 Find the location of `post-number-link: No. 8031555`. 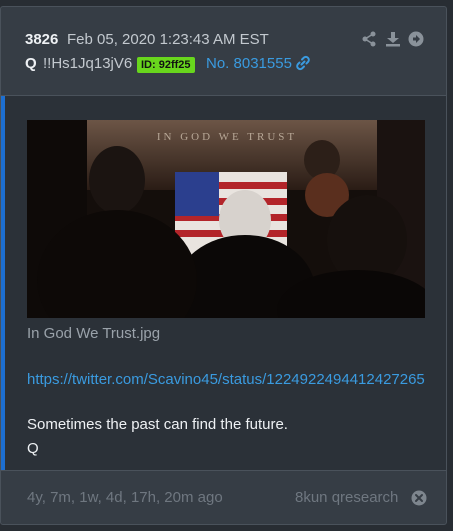

post-number-link: No. 8031555 is located at coordinates (249, 63).